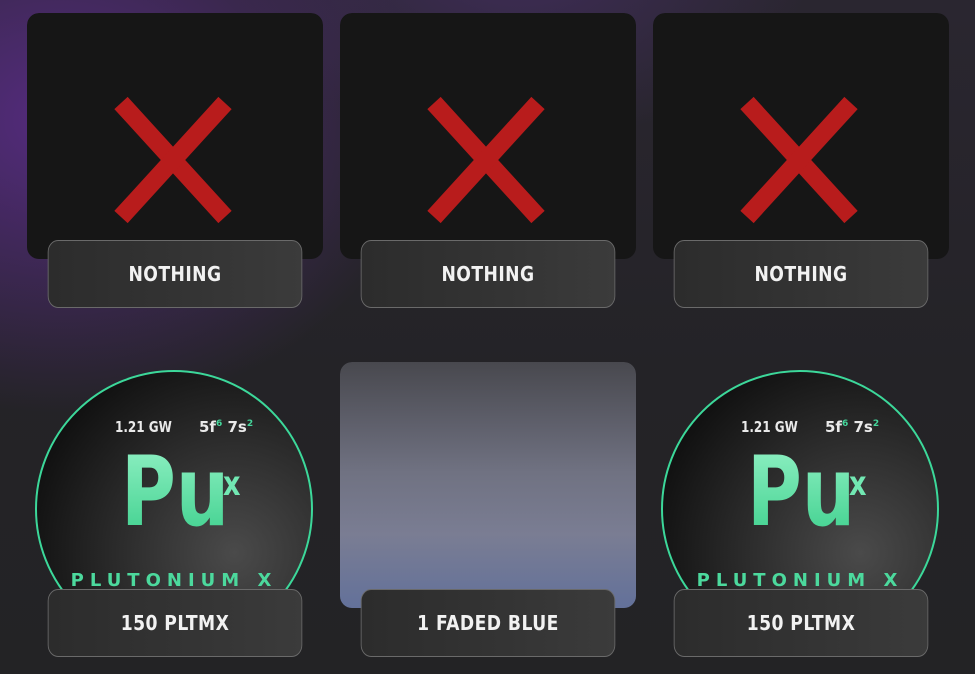  What do you see at coordinates (488, 623) in the screenshot?
I see `reward-label: 1 FADED BLUE` at bounding box center [488, 623].